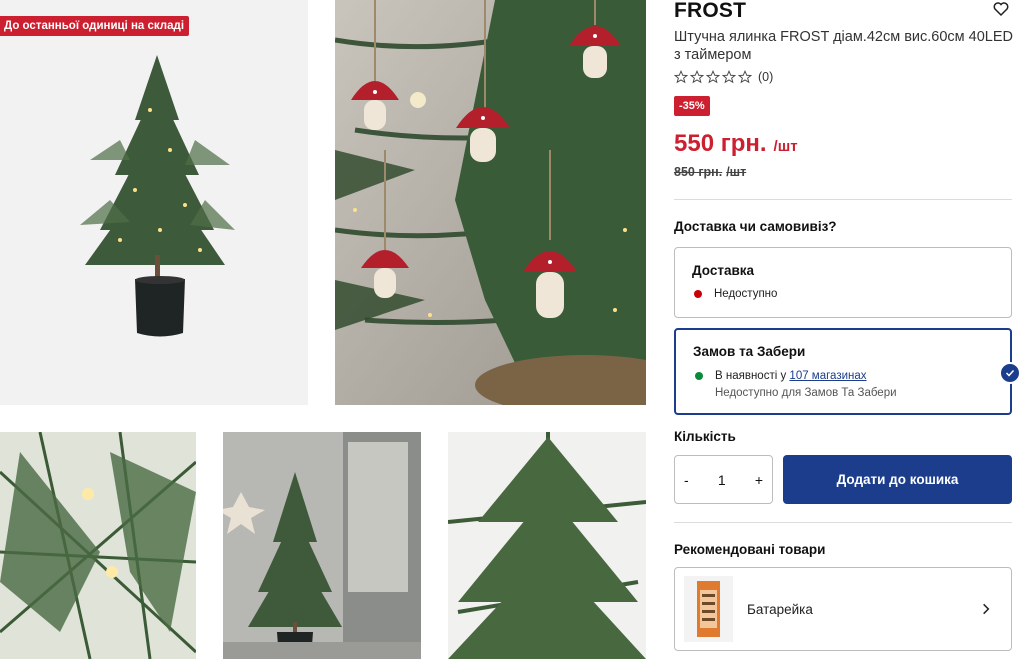 This screenshot has width=1024, height=659. I want to click on availability-prefix: В наявності у, so click(751, 376).